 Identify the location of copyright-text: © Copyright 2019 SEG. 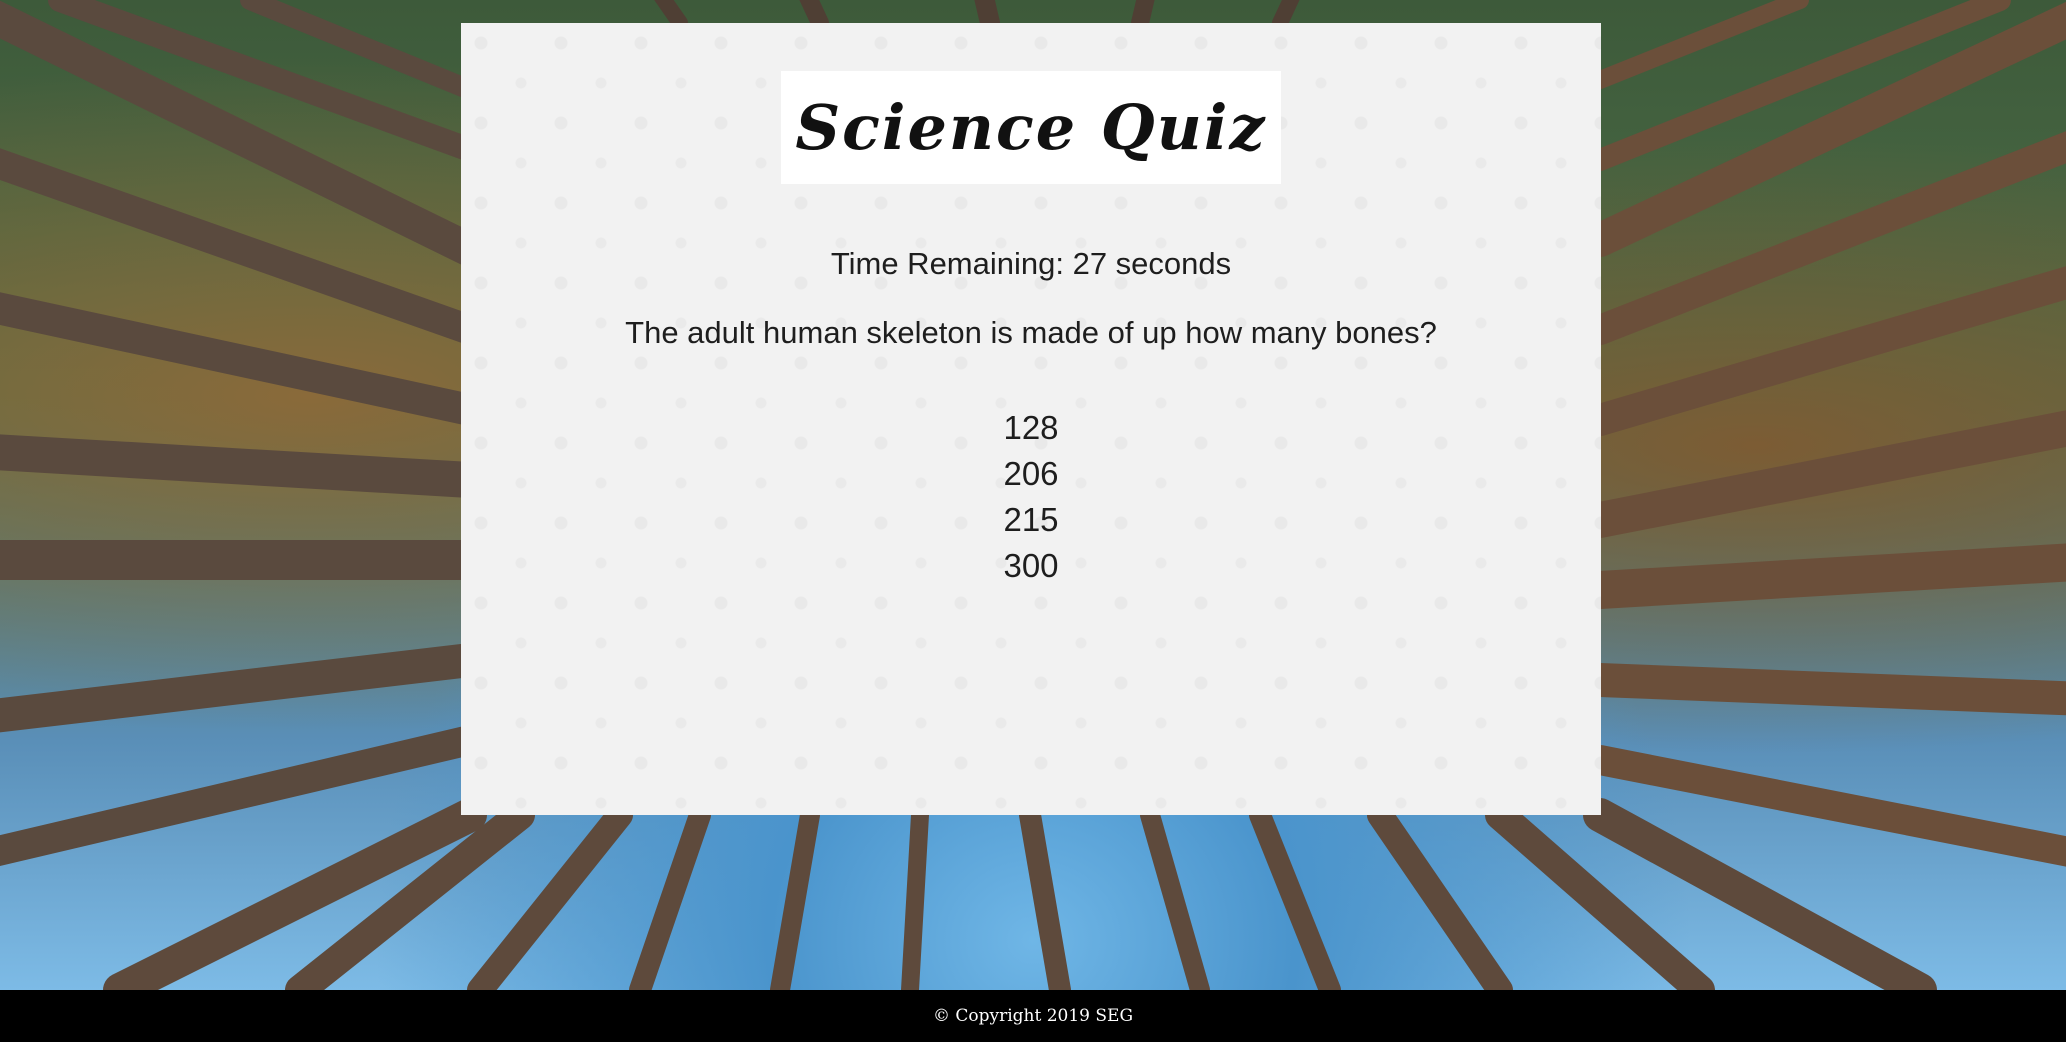
(1033, 1016).